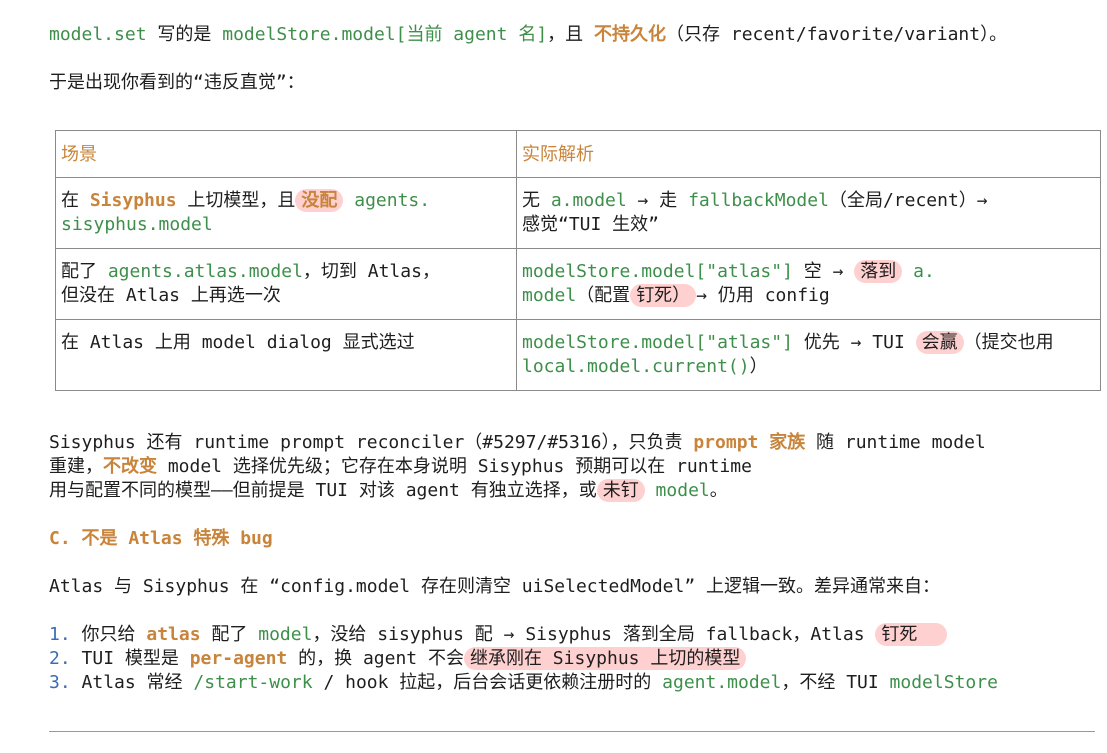 The width and height of the screenshot is (1107, 753). Describe the element at coordinates (130, 466) in the screenshot. I see `emphasis-not-change: 不改变` at that location.